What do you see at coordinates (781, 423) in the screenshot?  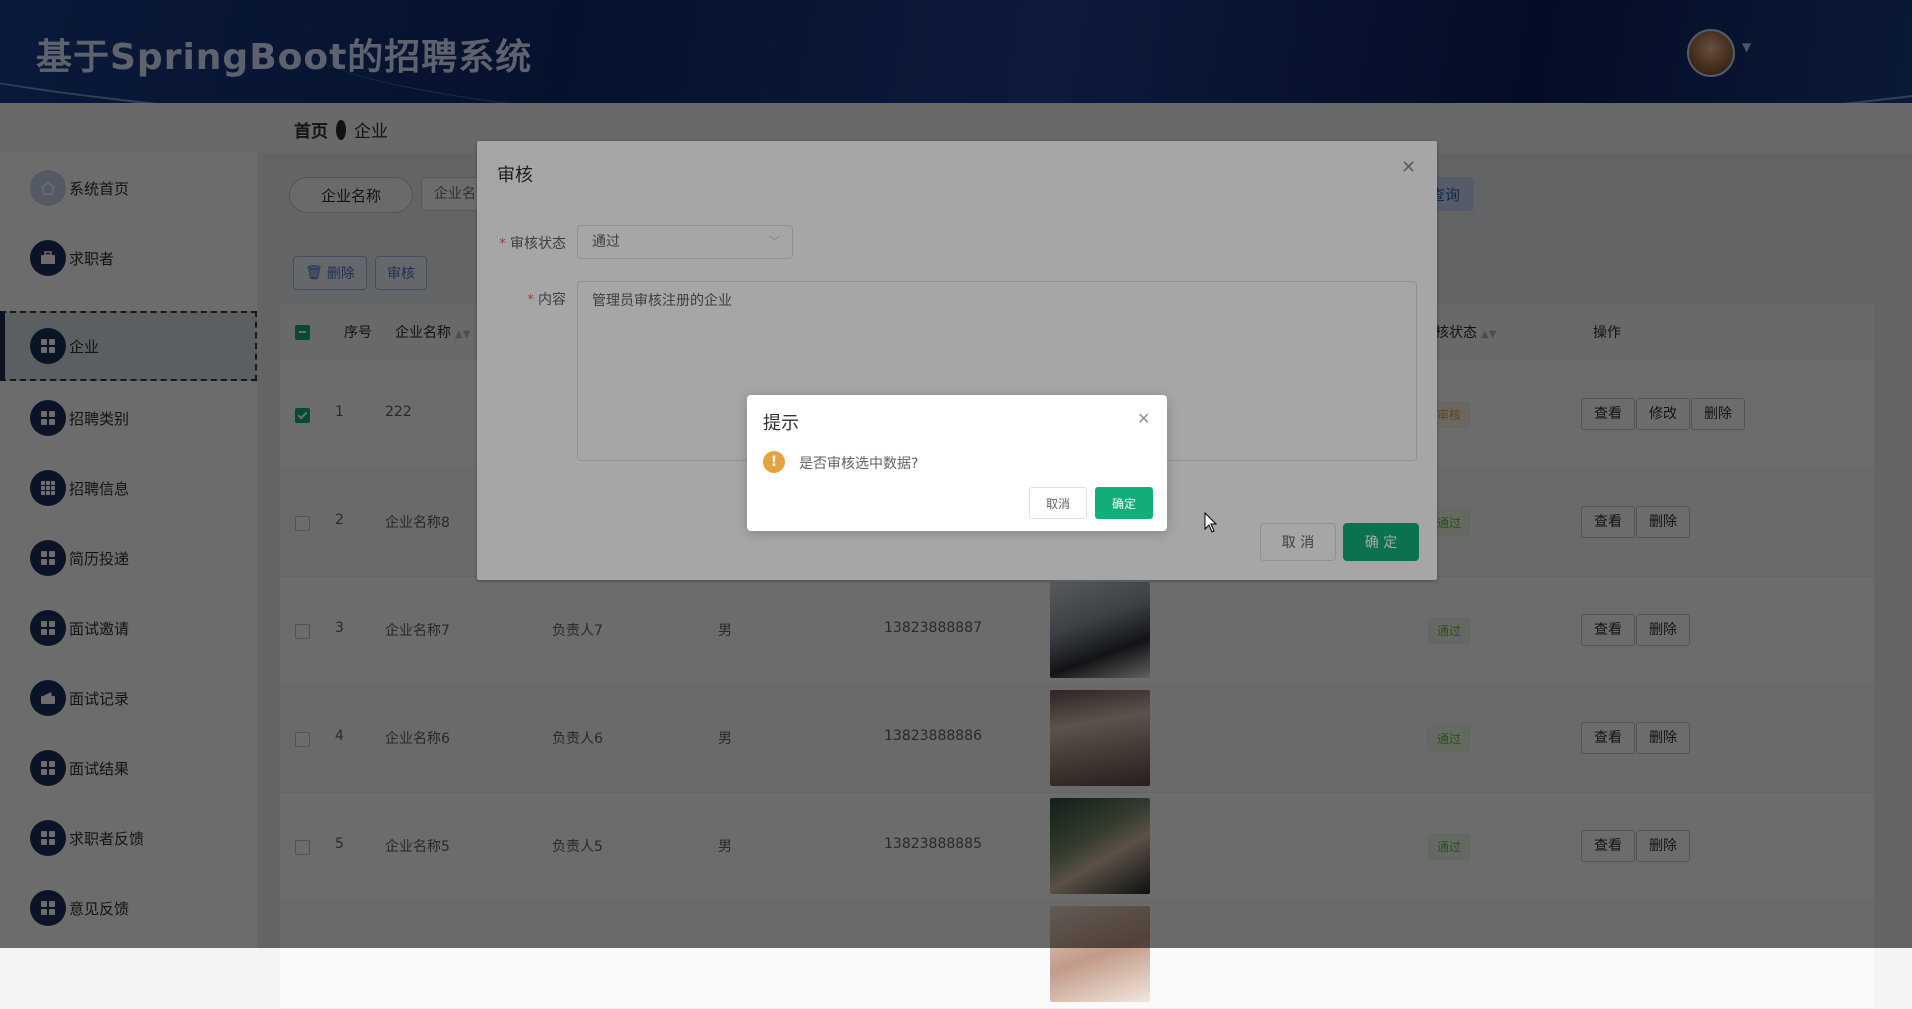 I see `message-box-title: 提示` at bounding box center [781, 423].